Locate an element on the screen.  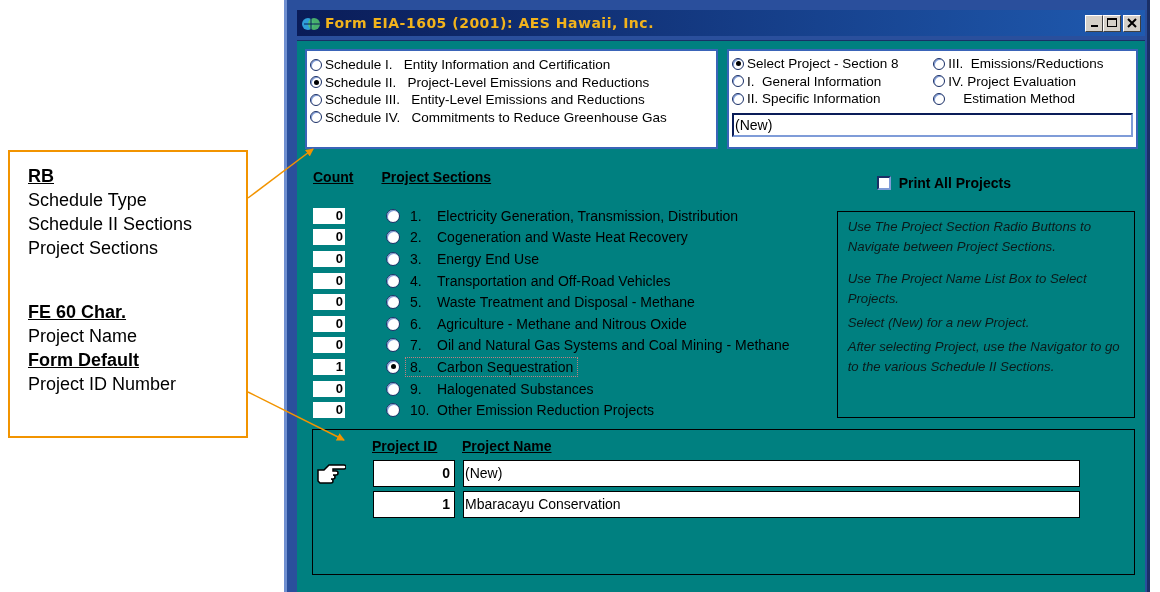
section-label: 4. Transportation and Off-Road Vehicles is located at coordinates (540, 280).